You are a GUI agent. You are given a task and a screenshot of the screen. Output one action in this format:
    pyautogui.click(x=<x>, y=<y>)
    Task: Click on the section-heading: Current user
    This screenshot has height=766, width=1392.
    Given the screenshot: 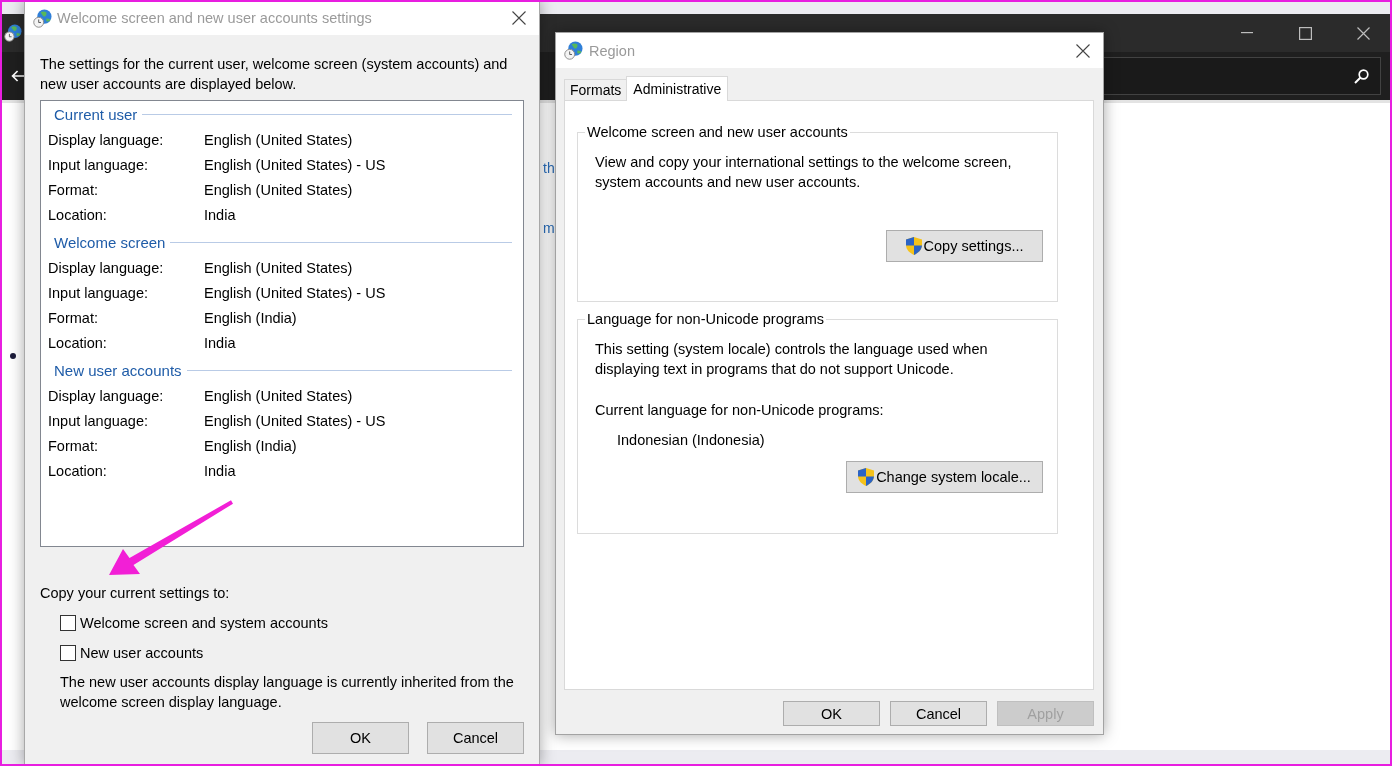 What is the action you would take?
    pyautogui.click(x=96, y=114)
    